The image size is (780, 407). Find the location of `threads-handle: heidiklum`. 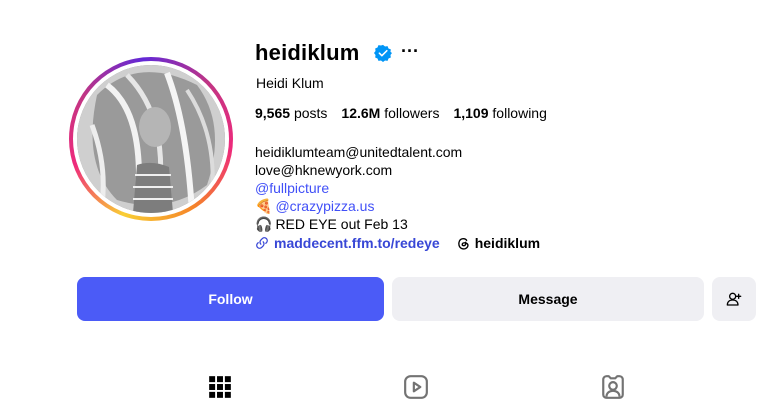

threads-handle: heidiklum is located at coordinates (507, 243).